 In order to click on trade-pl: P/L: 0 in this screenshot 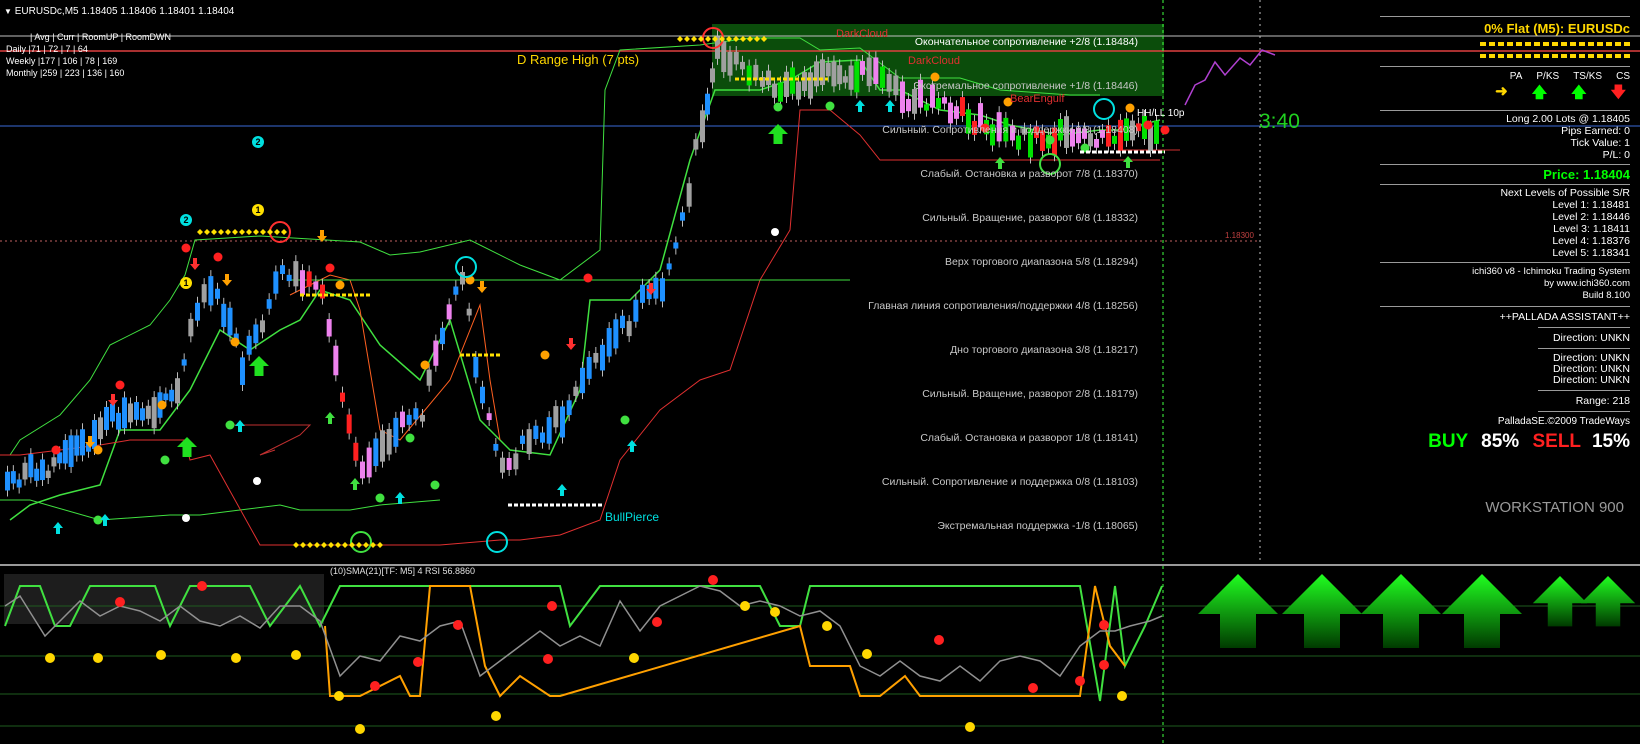, I will do `click(1616, 155)`.